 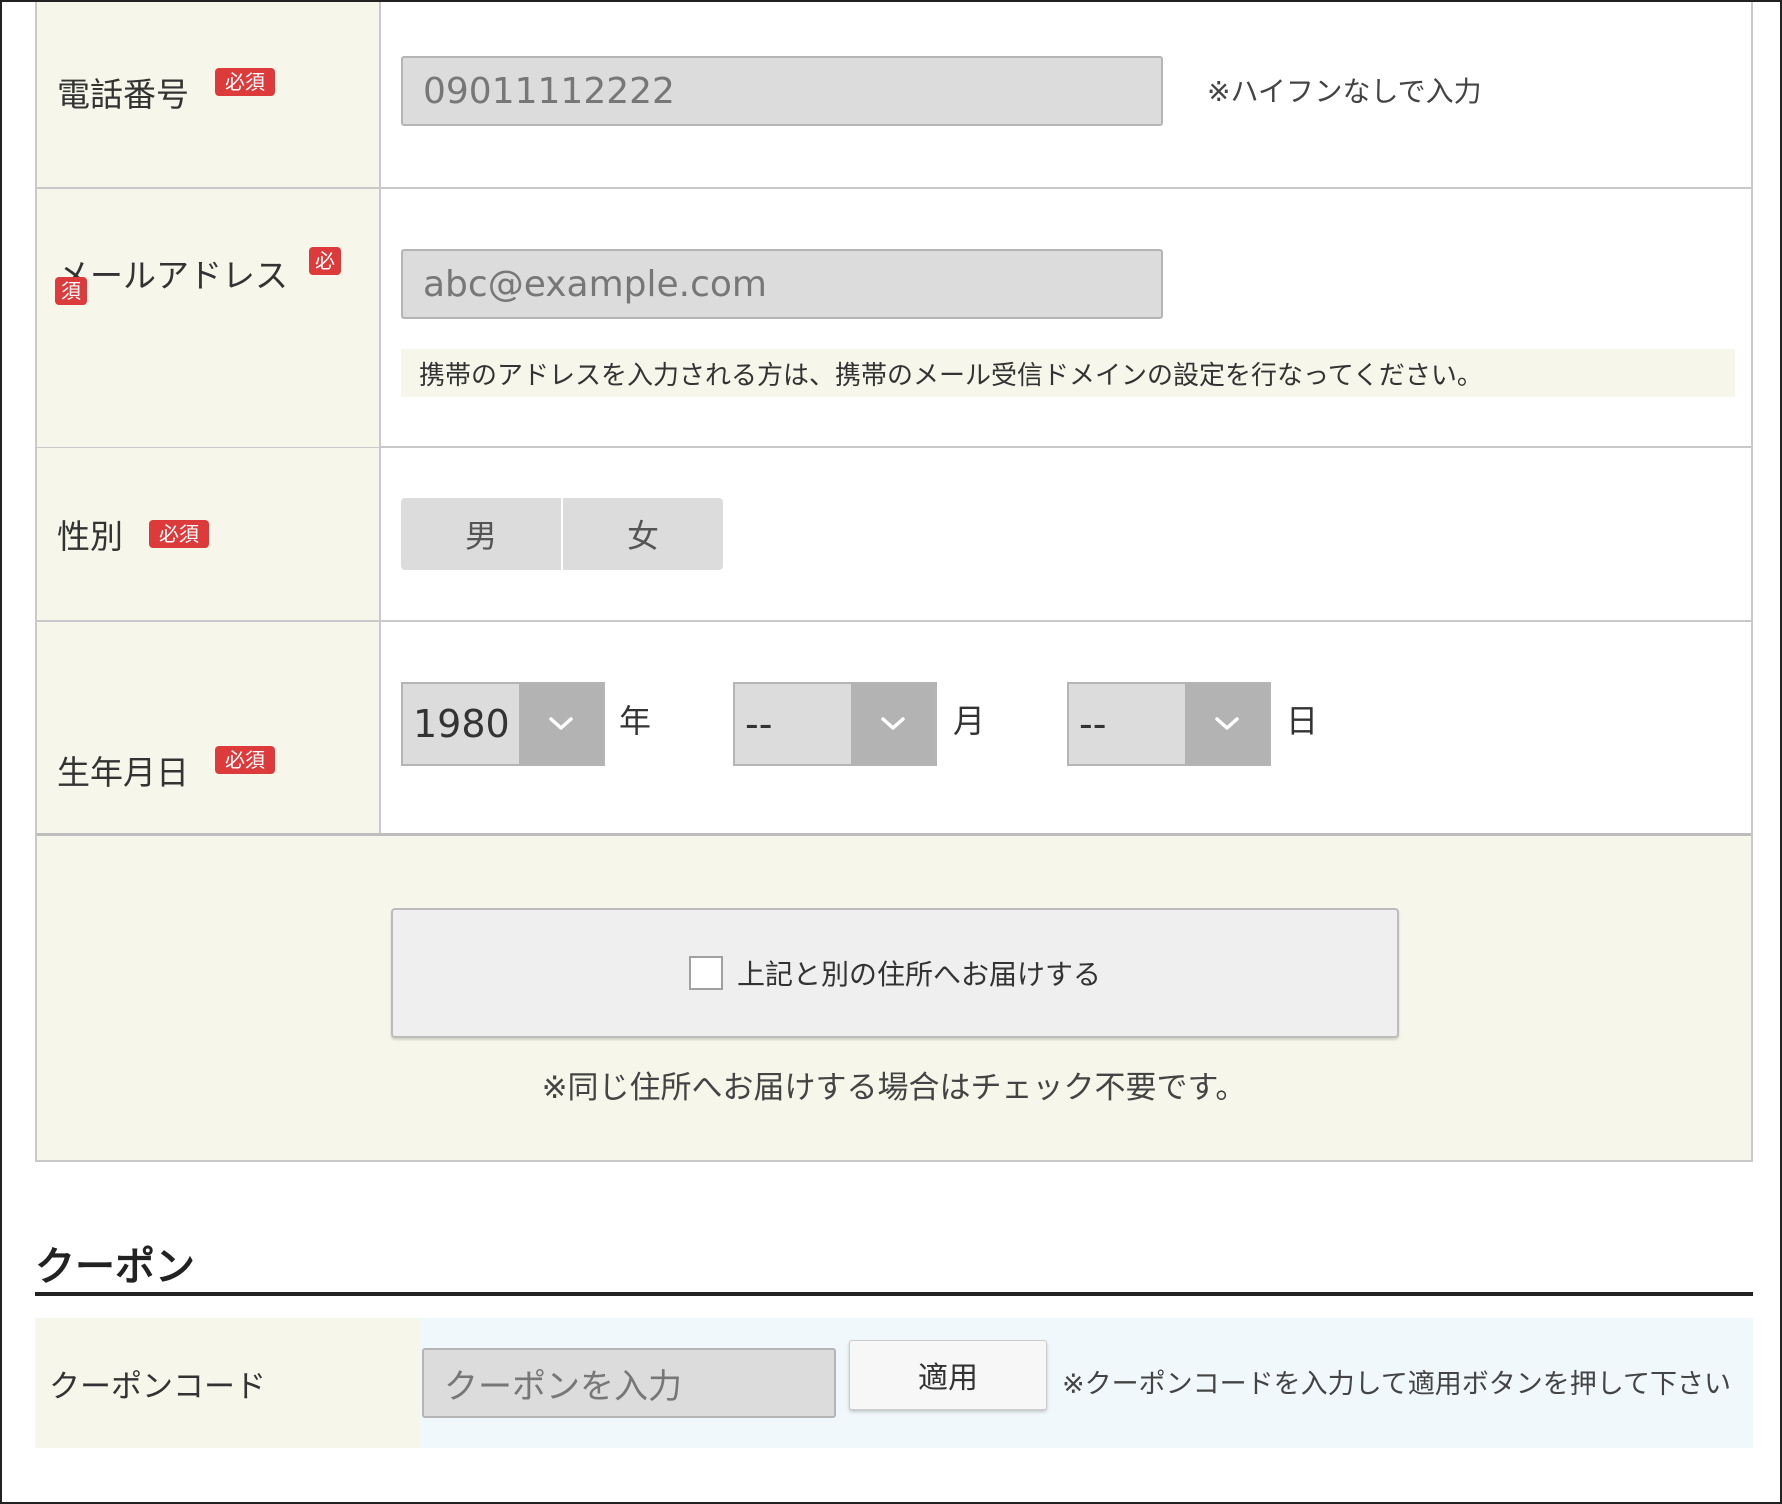 What do you see at coordinates (481, 534) in the screenshot?
I see `gender-male-button: 男` at bounding box center [481, 534].